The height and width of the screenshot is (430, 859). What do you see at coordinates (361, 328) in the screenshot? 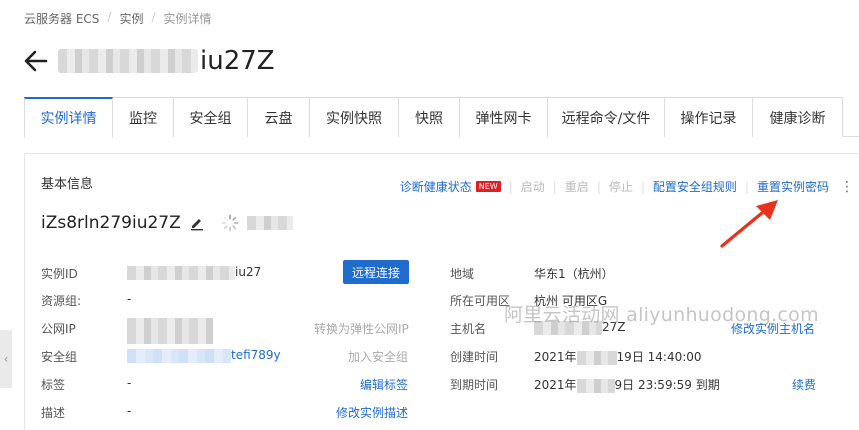
I see `convert-eip-link: 转换为弹性公网IP` at bounding box center [361, 328].